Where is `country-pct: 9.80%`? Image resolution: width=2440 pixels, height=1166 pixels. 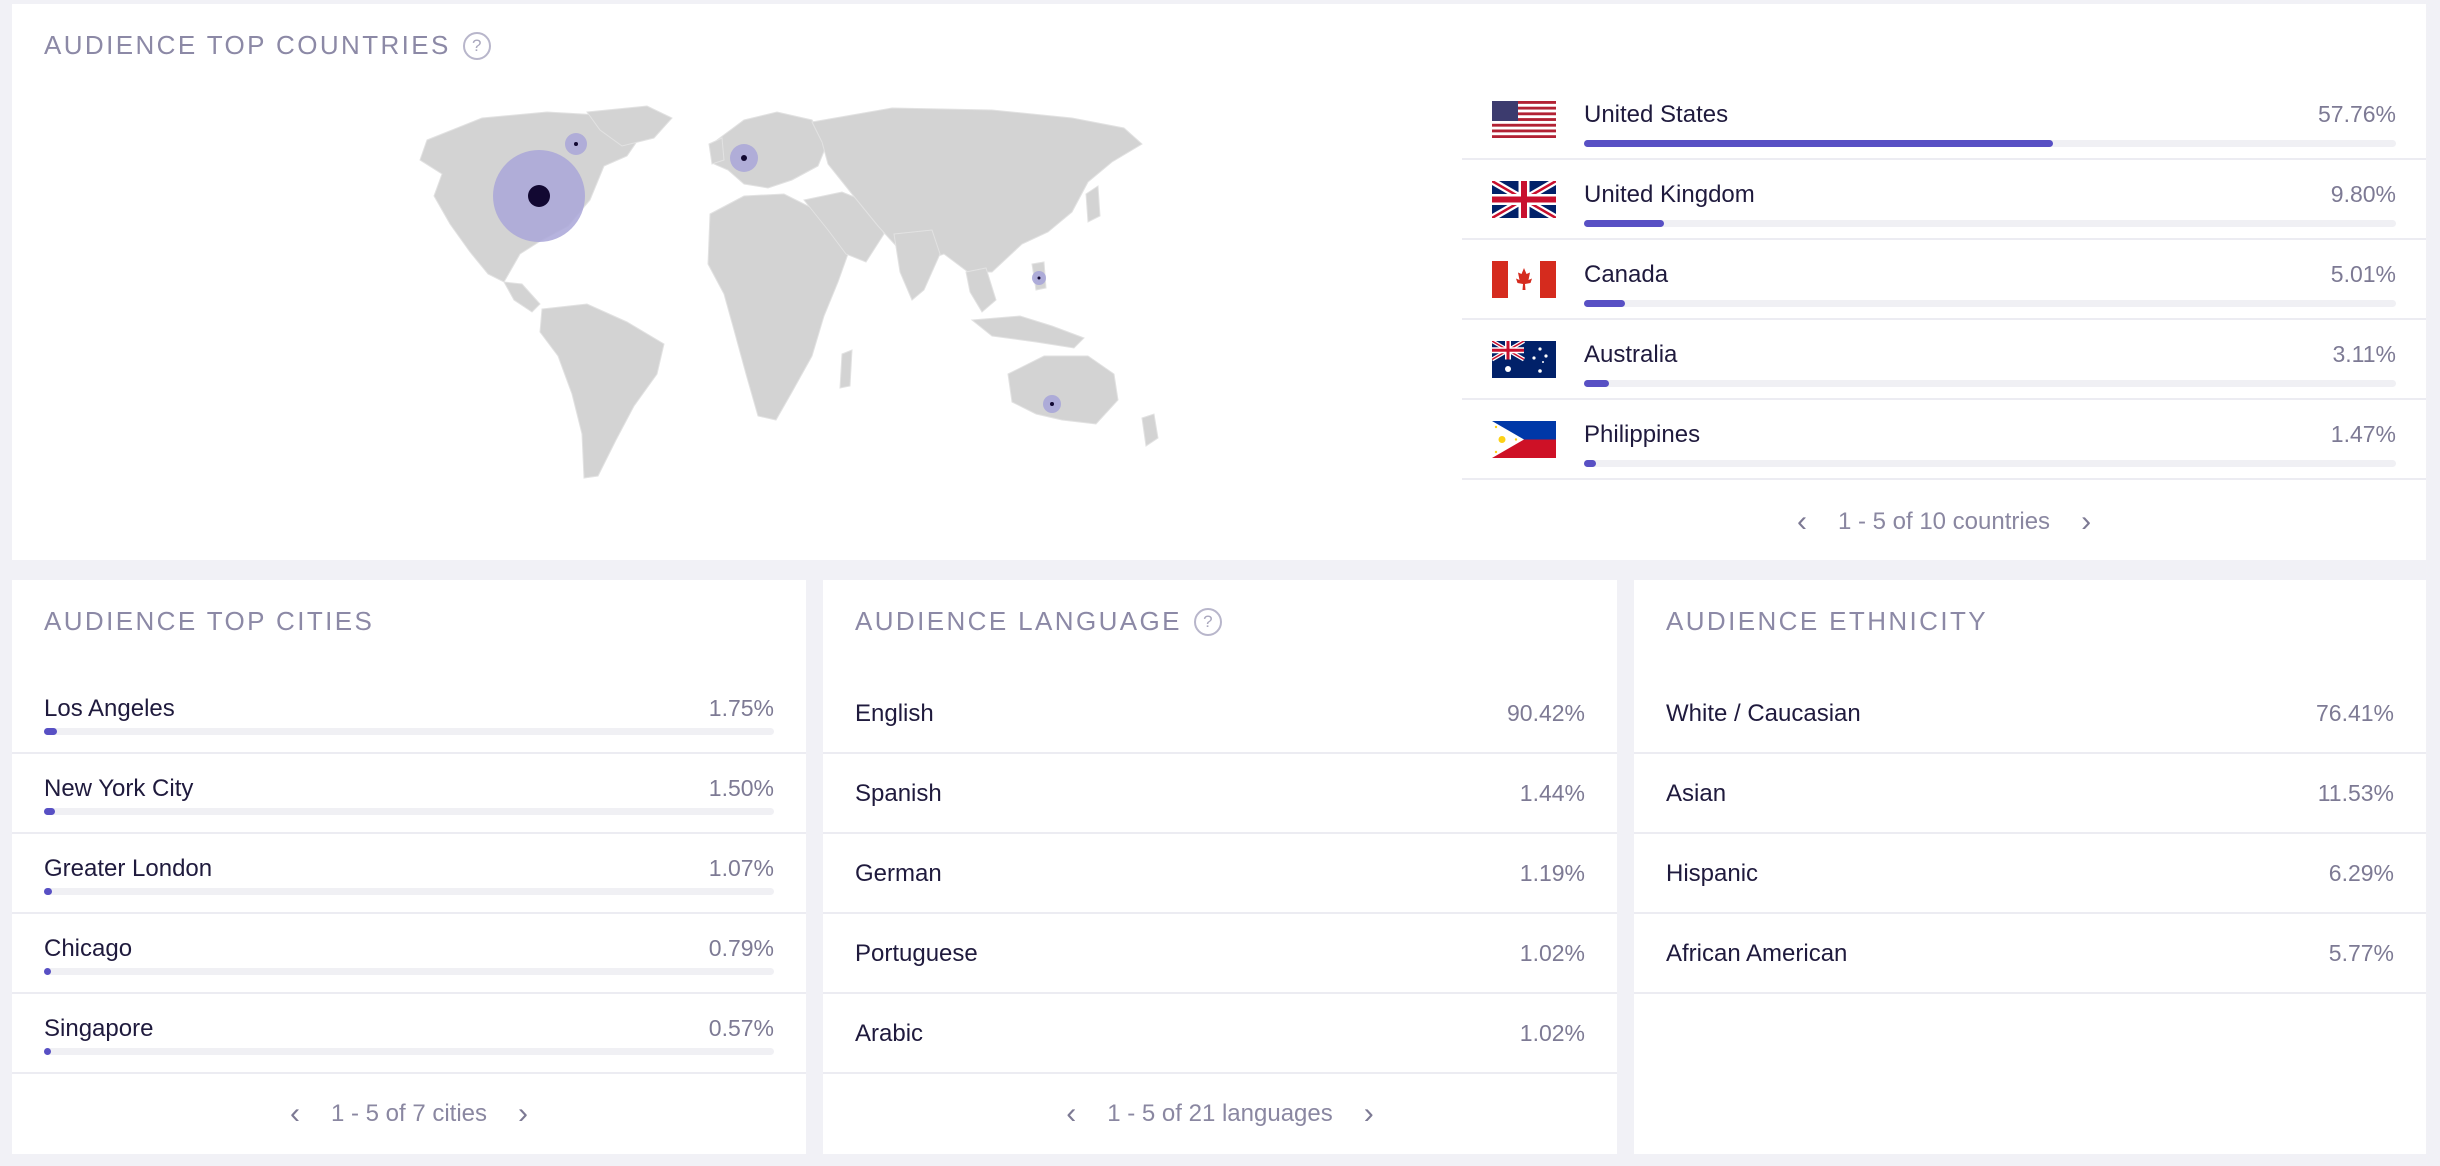
country-pct: 9.80% is located at coordinates (2363, 194).